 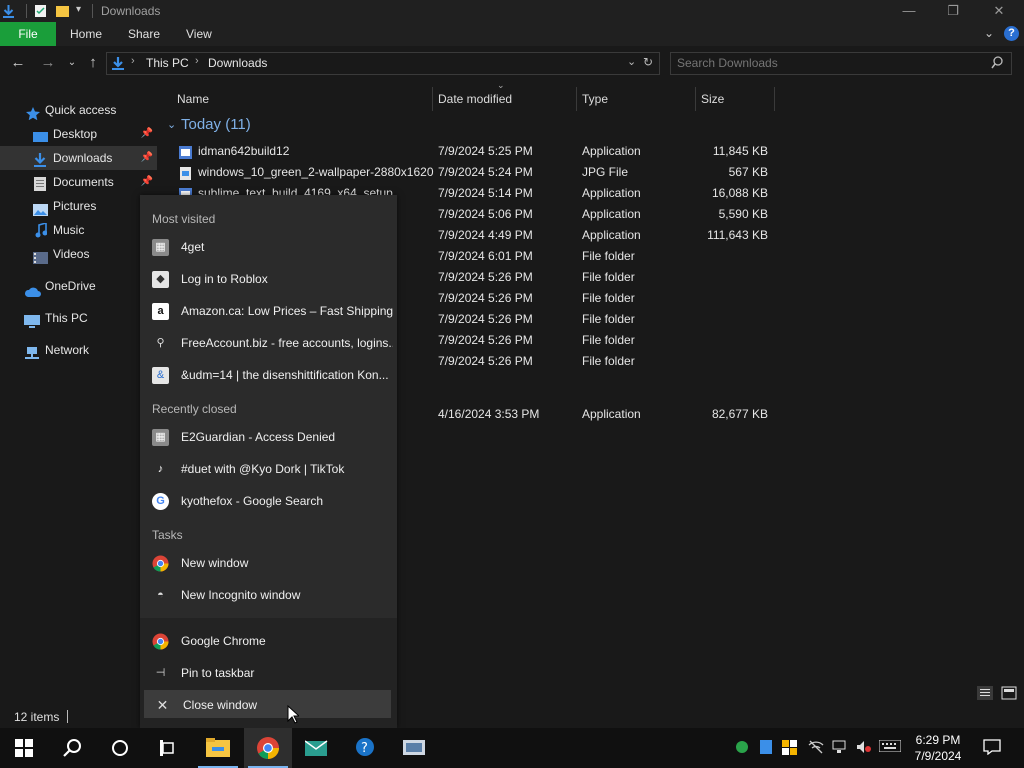 I want to click on column-header-type: Type, so click(x=636, y=99).